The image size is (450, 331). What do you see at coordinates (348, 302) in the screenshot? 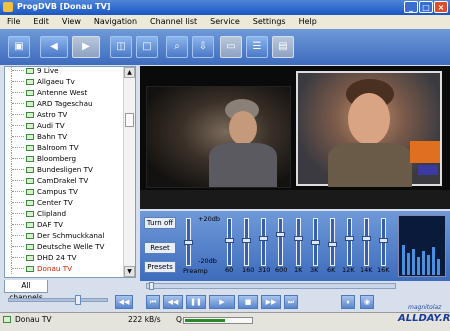
I see `record-control-button: ⏸` at bounding box center [348, 302].